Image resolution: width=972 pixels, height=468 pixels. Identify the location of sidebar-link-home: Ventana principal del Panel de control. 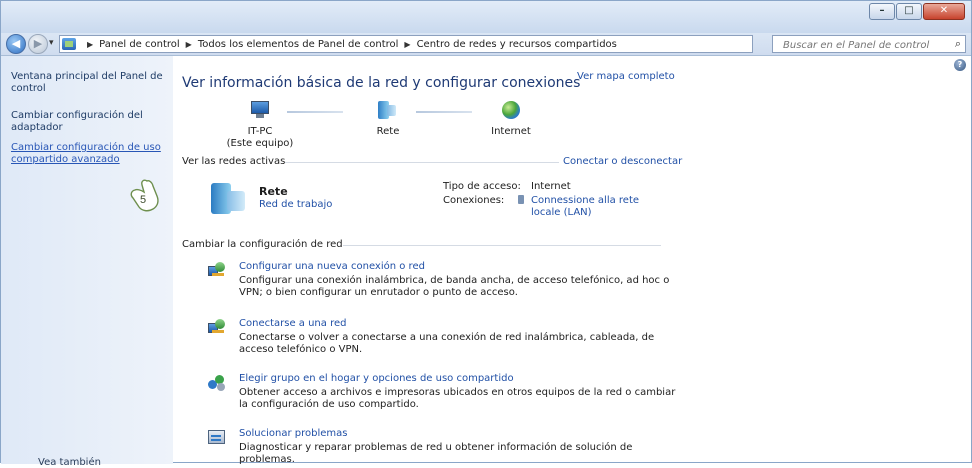
(90, 83).